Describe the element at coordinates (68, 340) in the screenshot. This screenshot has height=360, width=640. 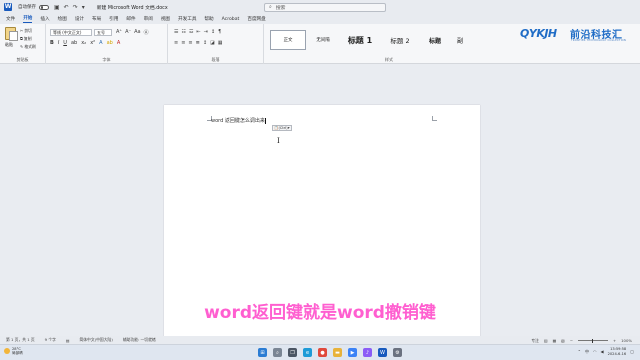
I see `proofing-icon: ▤` at that location.